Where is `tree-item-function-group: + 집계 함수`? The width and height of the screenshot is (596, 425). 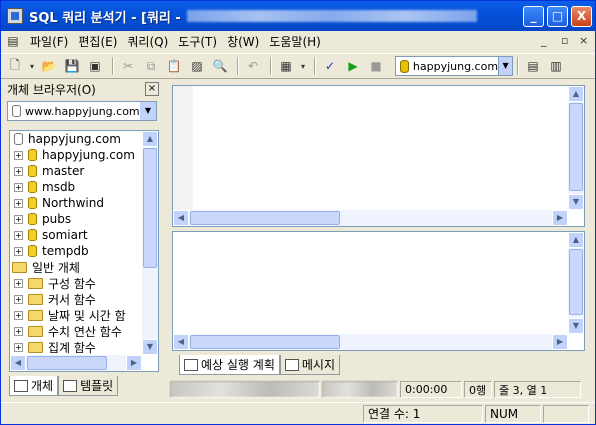 tree-item-function-group: + 집계 함수 is located at coordinates (84, 347).